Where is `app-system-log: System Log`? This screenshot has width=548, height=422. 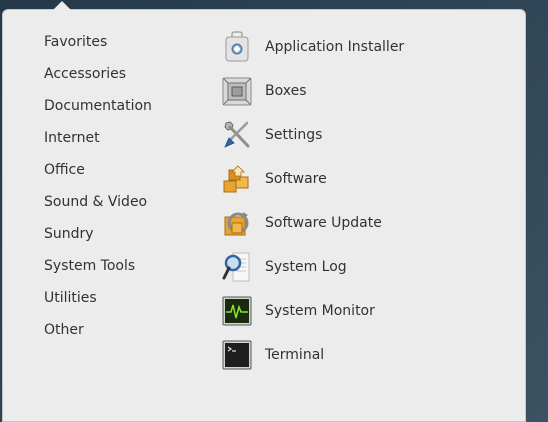
app-system-log: System Log is located at coordinates (371, 273).